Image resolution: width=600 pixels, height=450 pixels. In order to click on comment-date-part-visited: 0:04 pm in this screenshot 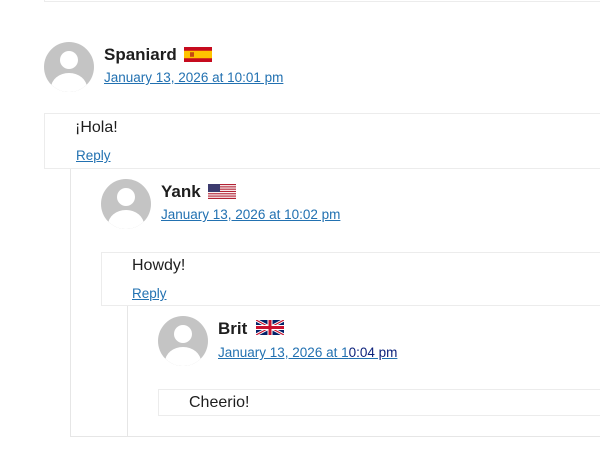, I will do `click(373, 352)`.